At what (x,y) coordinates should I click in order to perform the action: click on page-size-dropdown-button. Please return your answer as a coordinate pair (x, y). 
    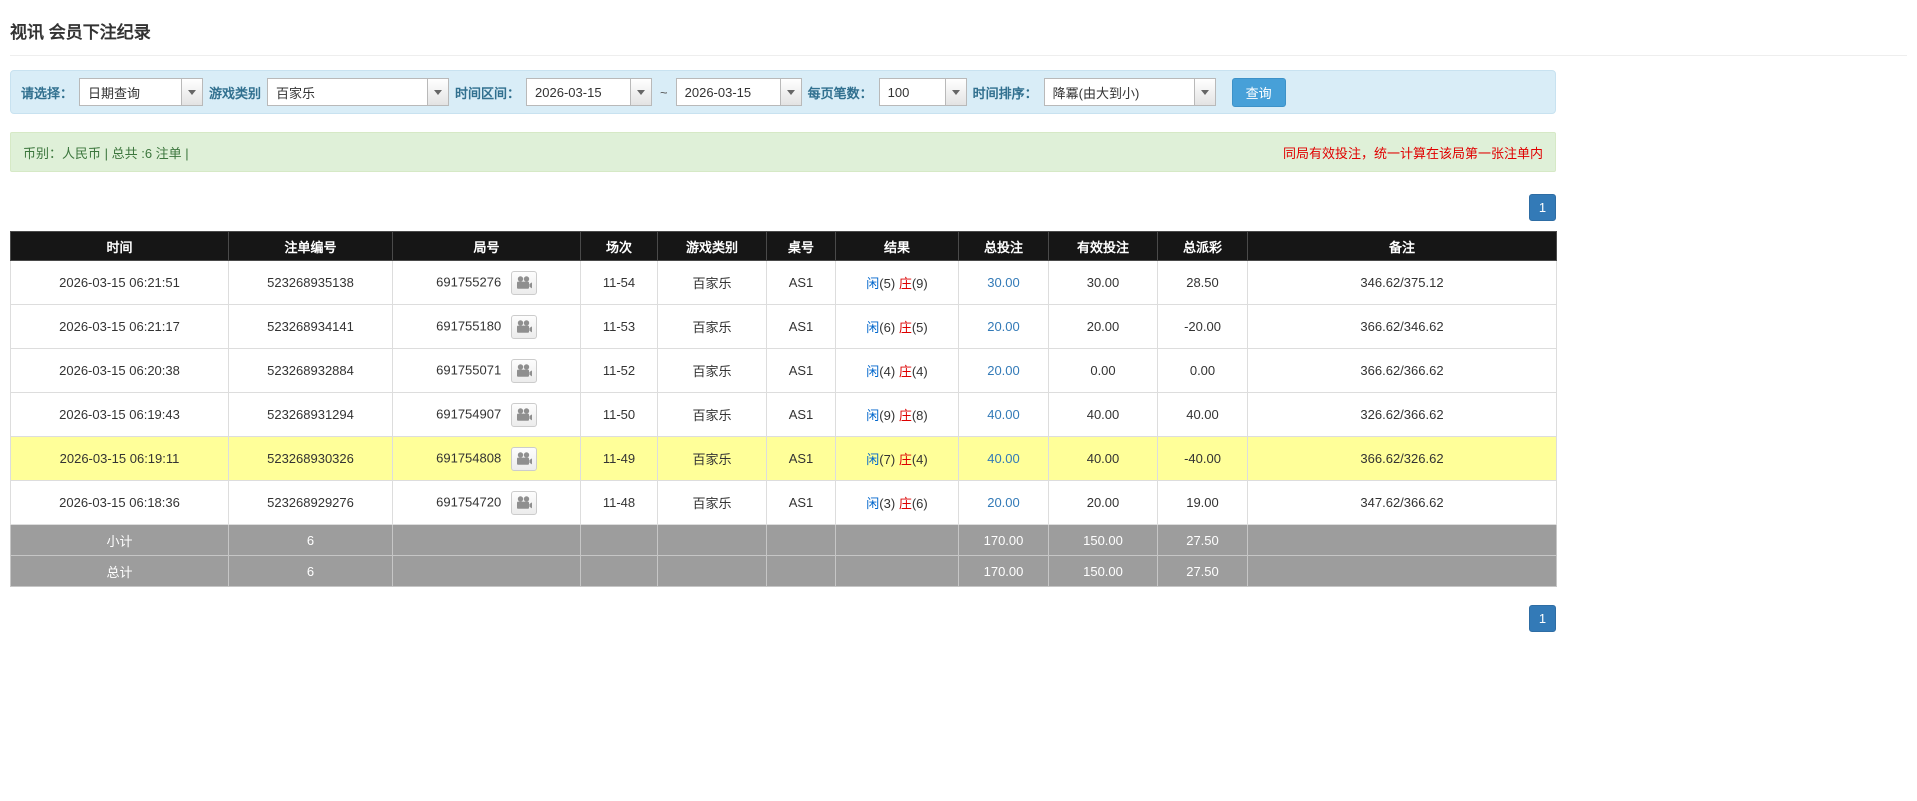
    Looking at the image, I should click on (955, 92).